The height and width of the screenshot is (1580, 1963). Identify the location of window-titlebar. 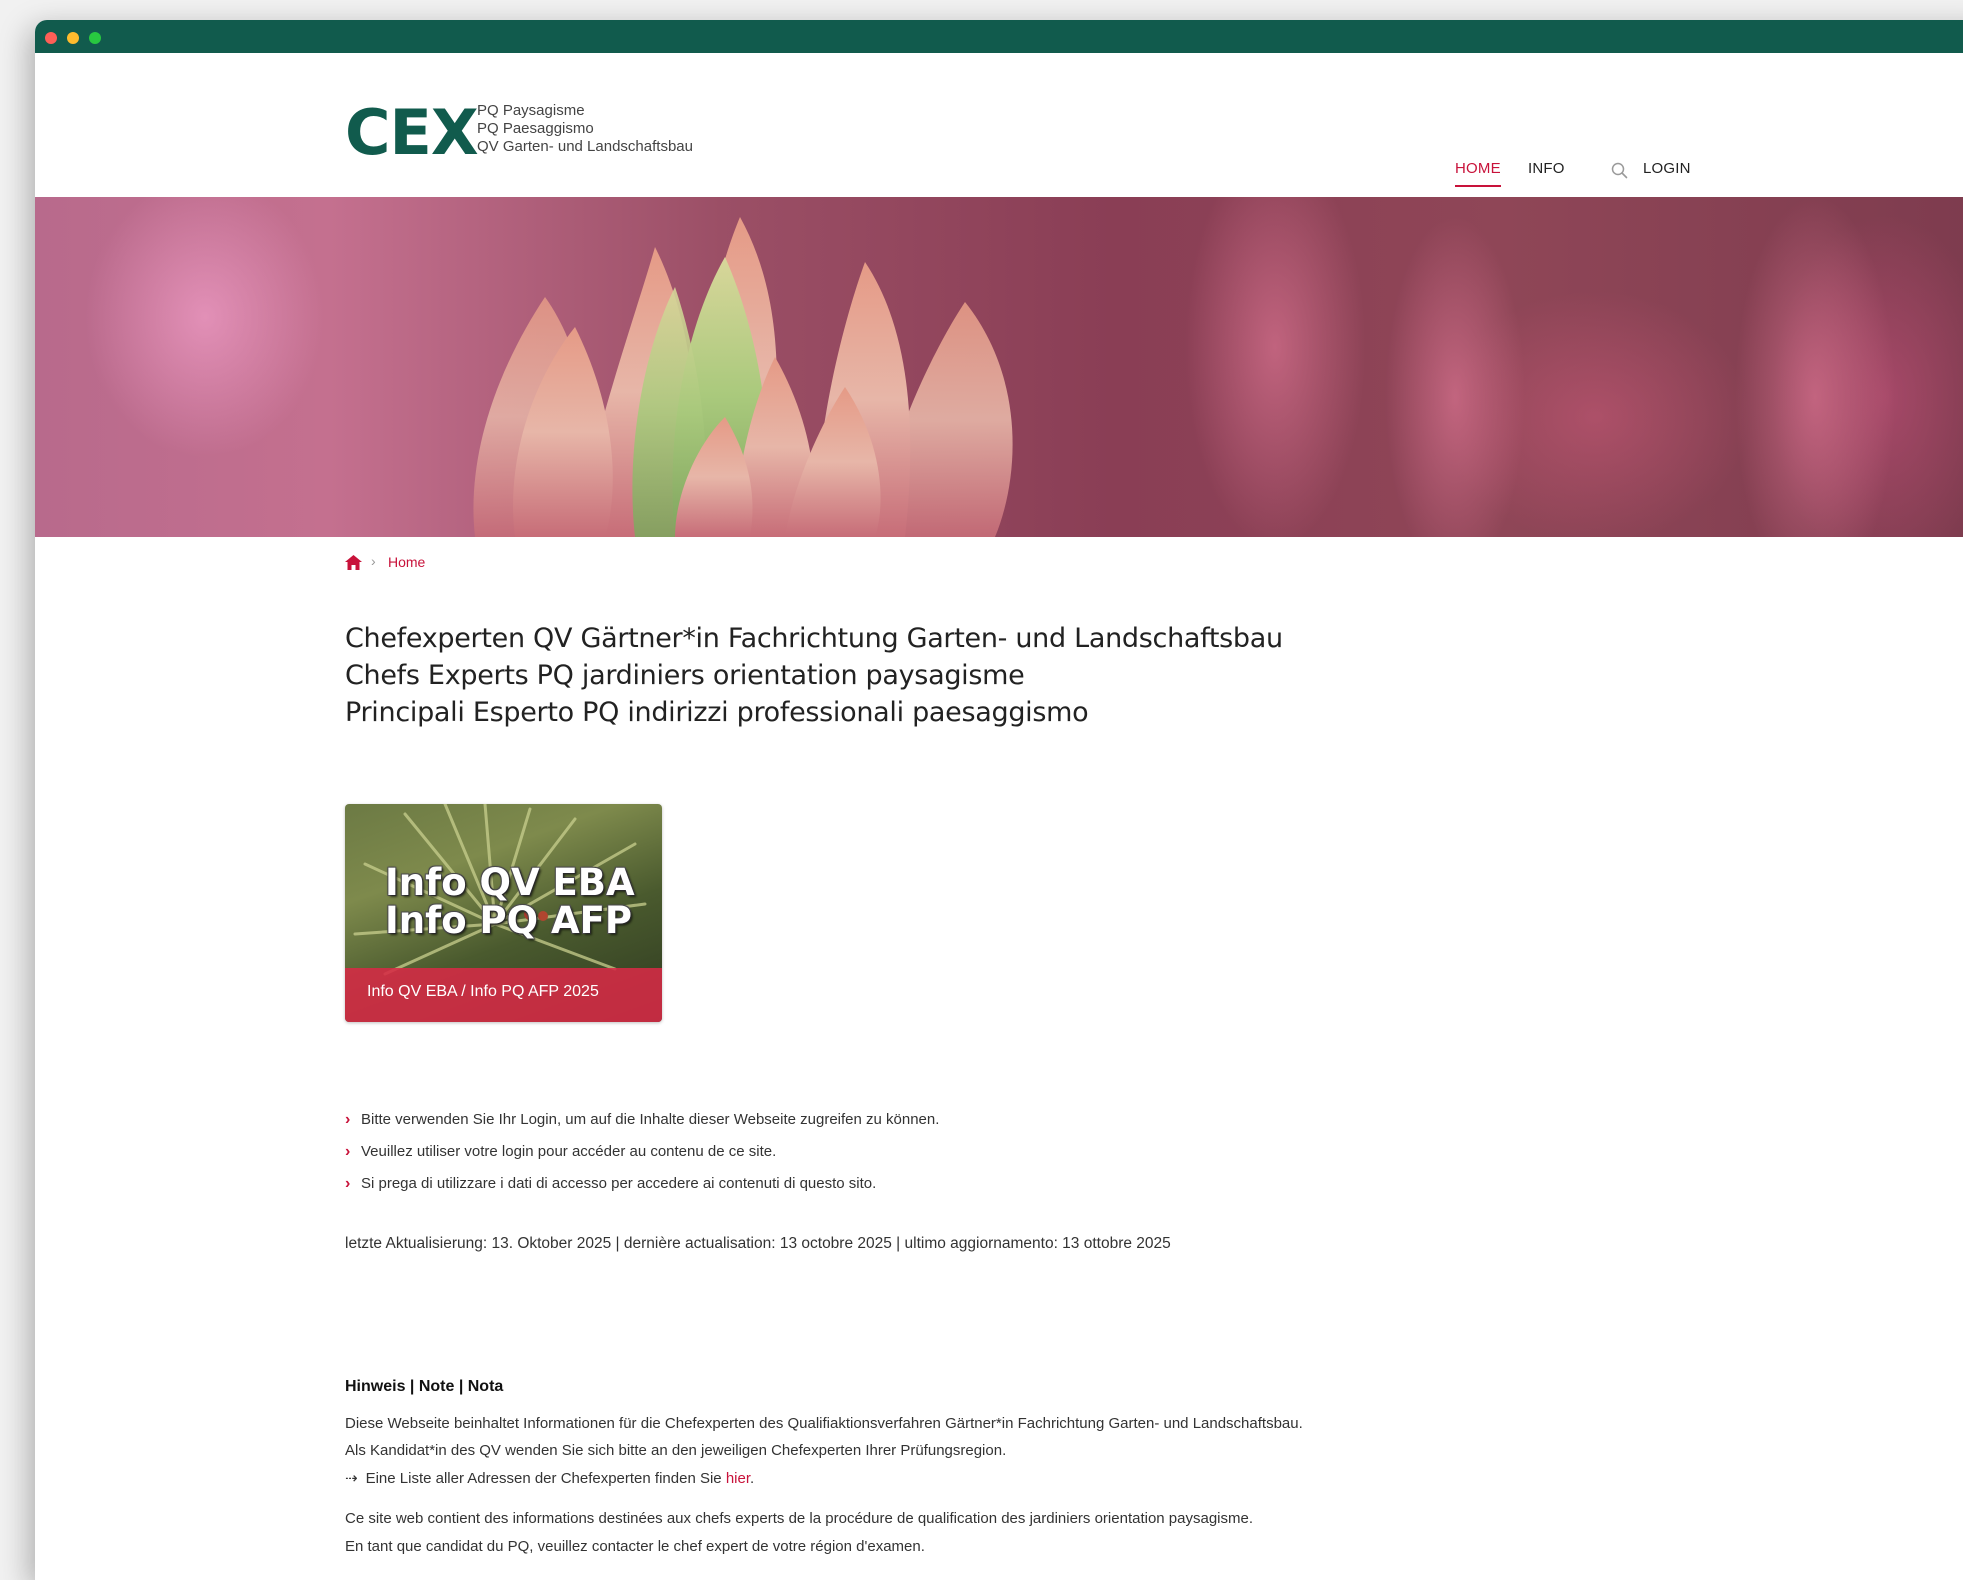
(999, 36).